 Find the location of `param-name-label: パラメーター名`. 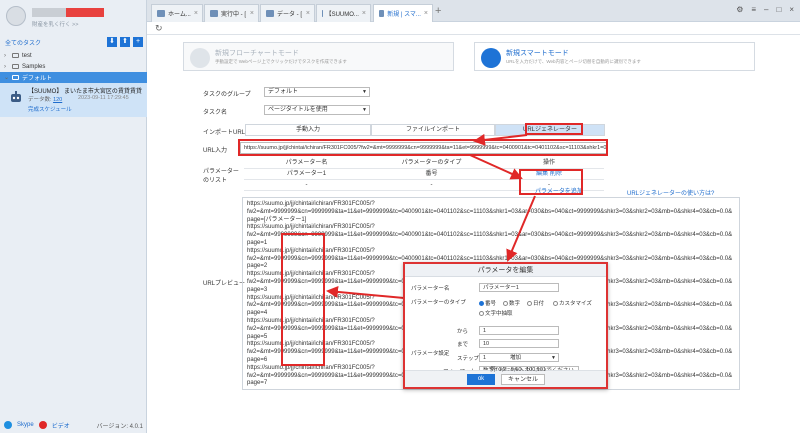

param-name-label: パラメーター名 is located at coordinates (430, 289).